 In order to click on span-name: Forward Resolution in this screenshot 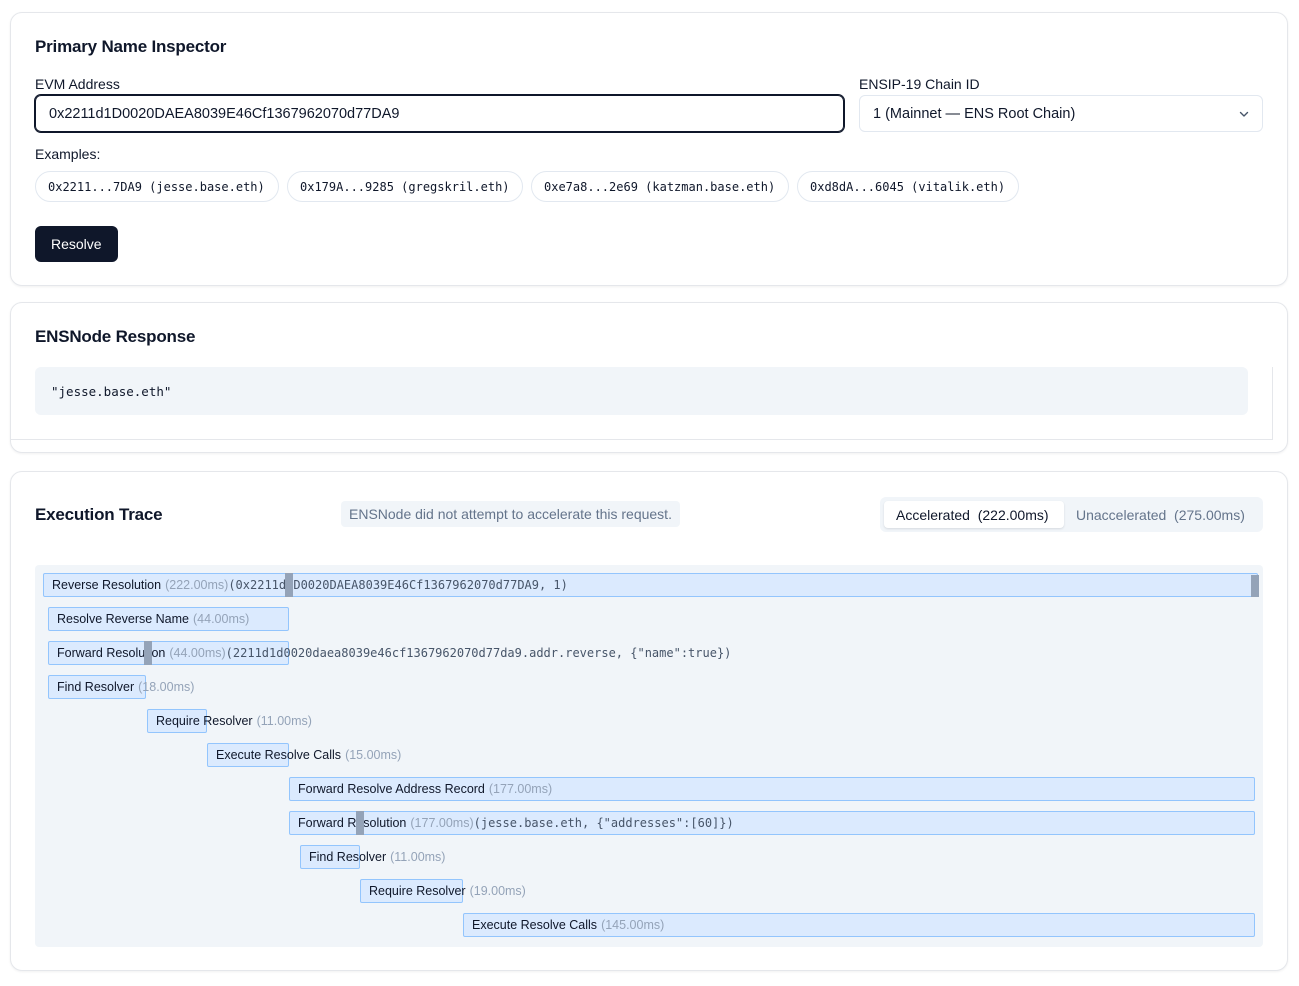, I will do `click(352, 823)`.